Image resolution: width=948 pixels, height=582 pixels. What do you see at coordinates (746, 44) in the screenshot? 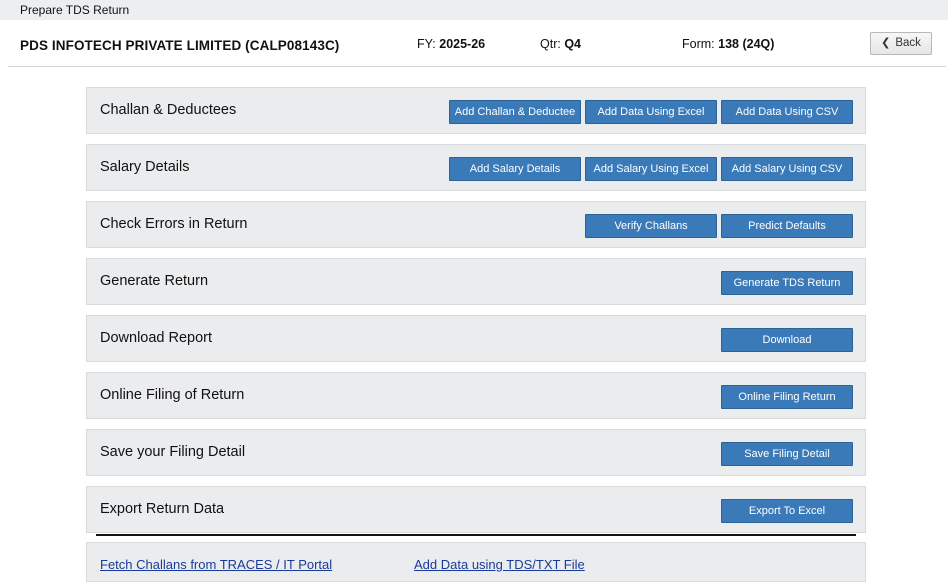
I see `form-value: 138 (24Q)` at bounding box center [746, 44].